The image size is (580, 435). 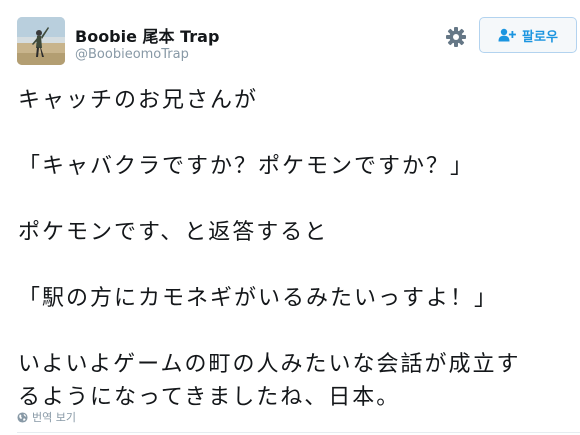 I want to click on translate-label: 번역 보기, so click(x=54, y=417).